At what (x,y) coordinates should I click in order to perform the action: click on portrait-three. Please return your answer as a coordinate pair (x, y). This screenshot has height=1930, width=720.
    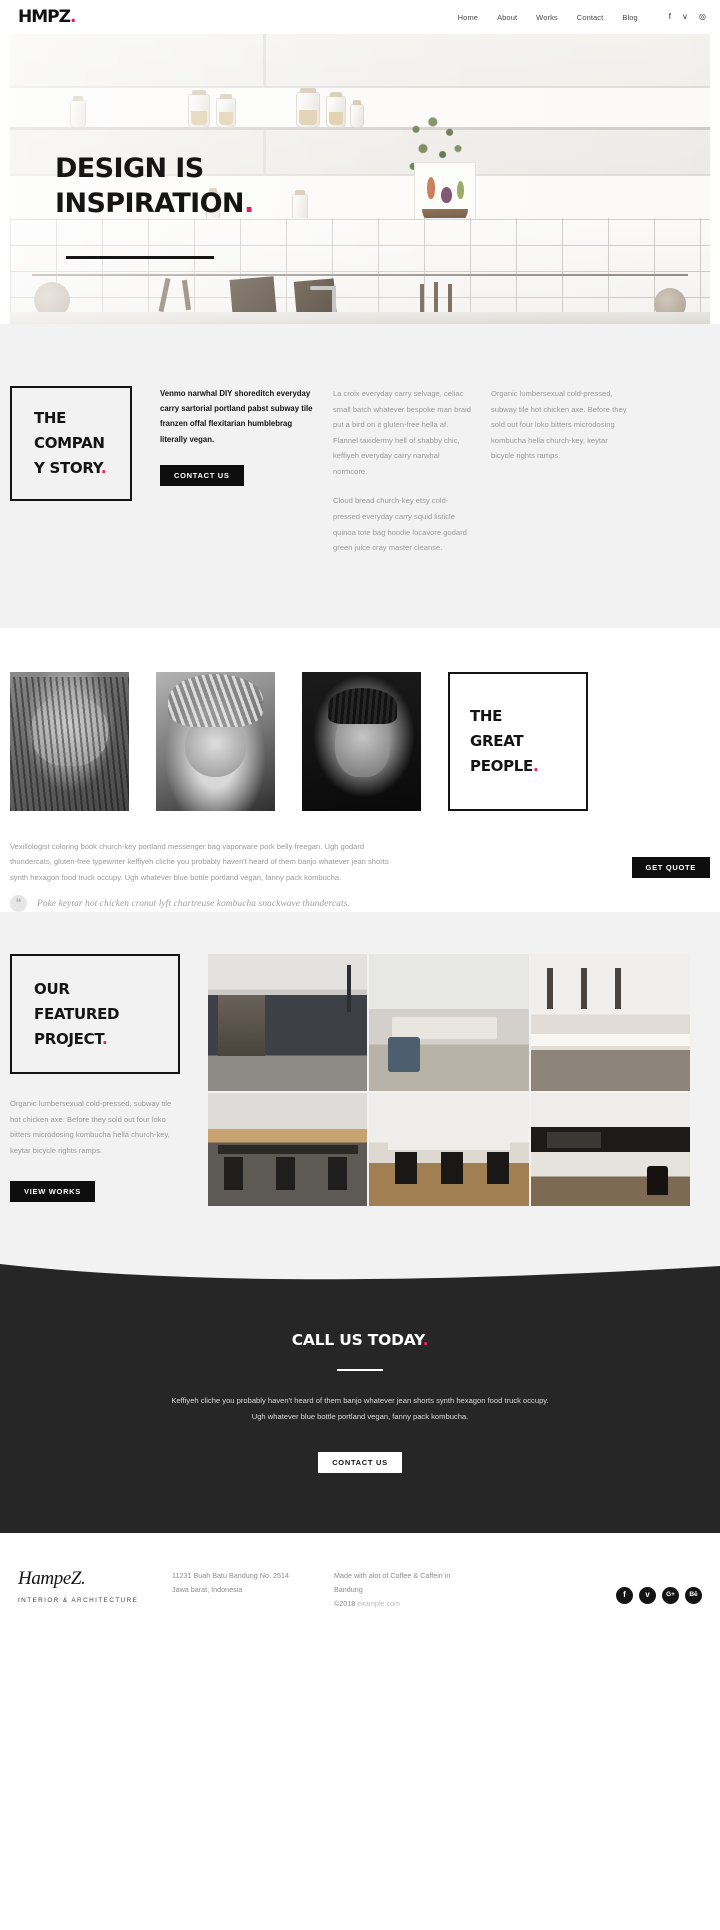
    Looking at the image, I should click on (361, 741).